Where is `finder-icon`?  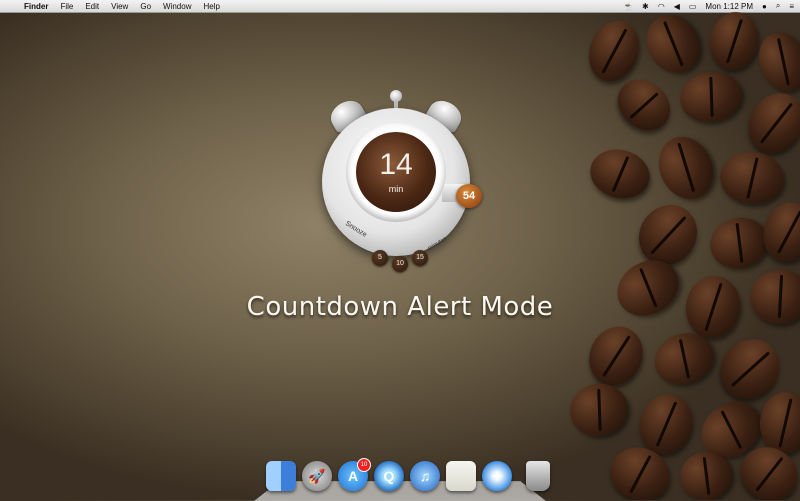 finder-icon is located at coordinates (281, 476).